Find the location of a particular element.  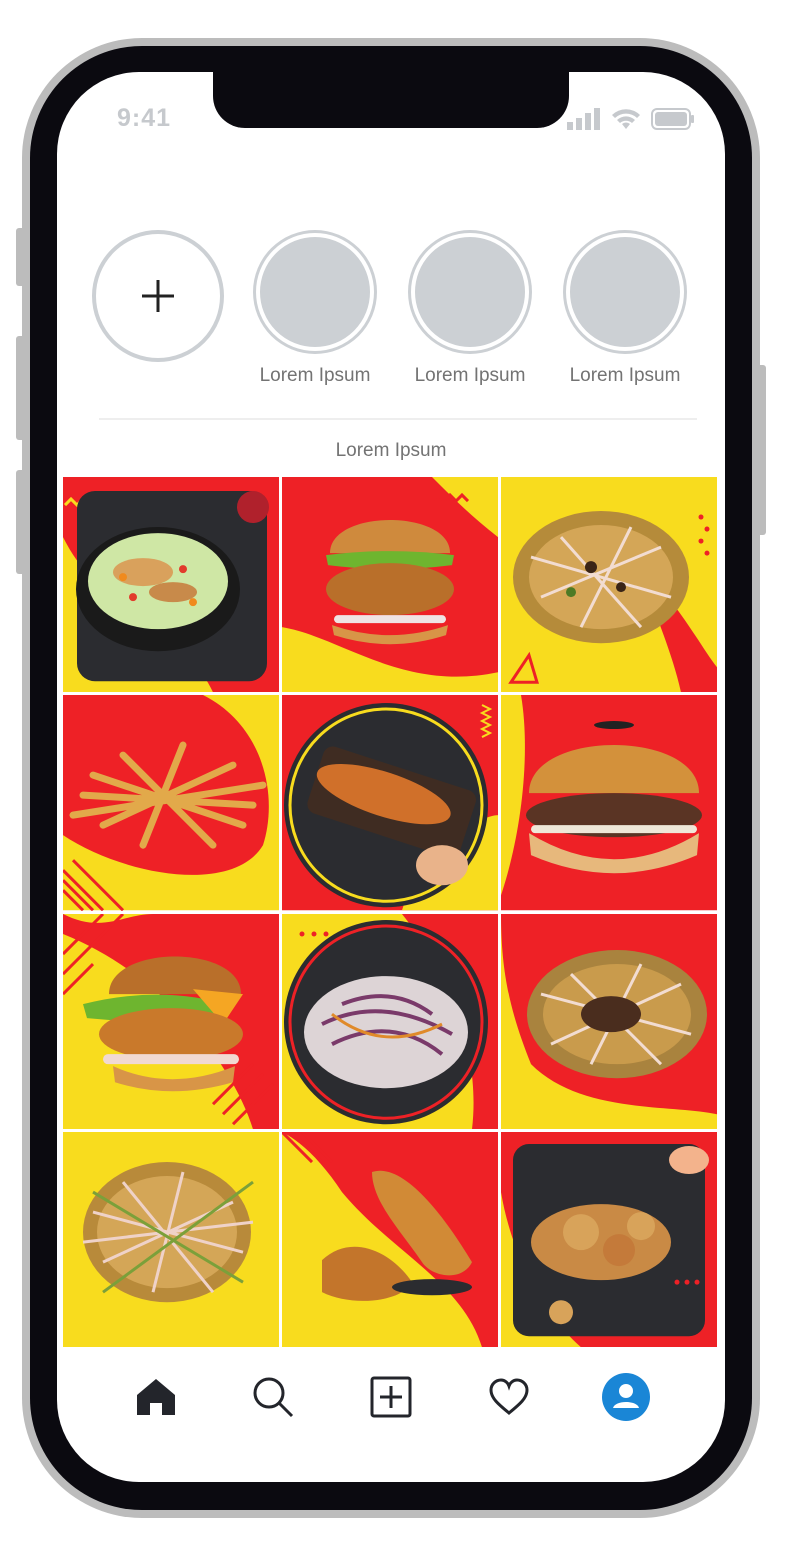

status-time: 9:41 is located at coordinates (144, 118).